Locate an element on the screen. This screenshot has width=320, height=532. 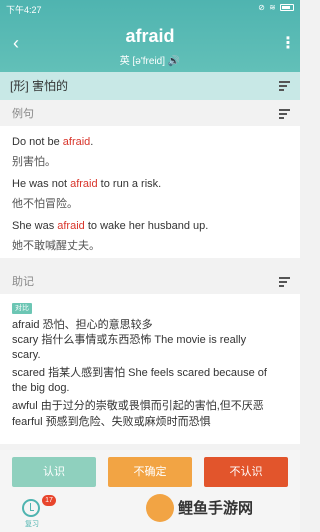
header: 下午4:27 ⊘ ≋ ‹ afraid 英 [ə'freid] 🔊 ⋮ is located at coordinates (150, 36).